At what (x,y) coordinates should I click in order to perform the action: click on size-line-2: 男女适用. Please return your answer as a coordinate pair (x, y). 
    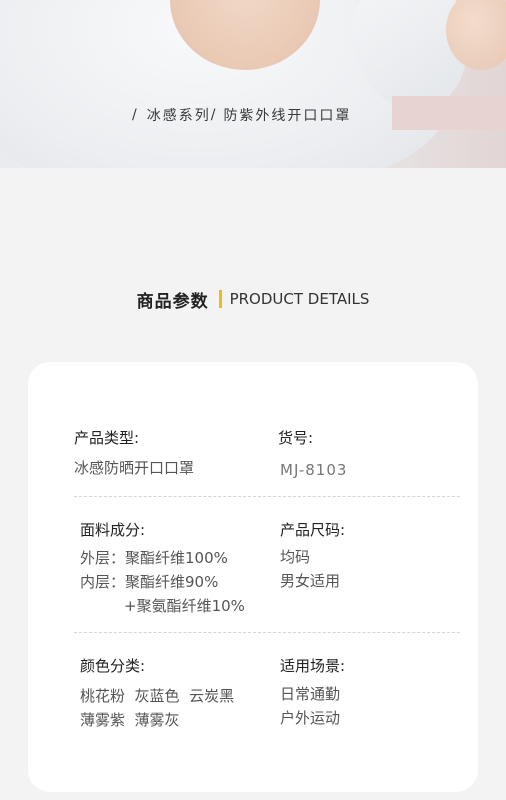
    Looking at the image, I should click on (310, 581).